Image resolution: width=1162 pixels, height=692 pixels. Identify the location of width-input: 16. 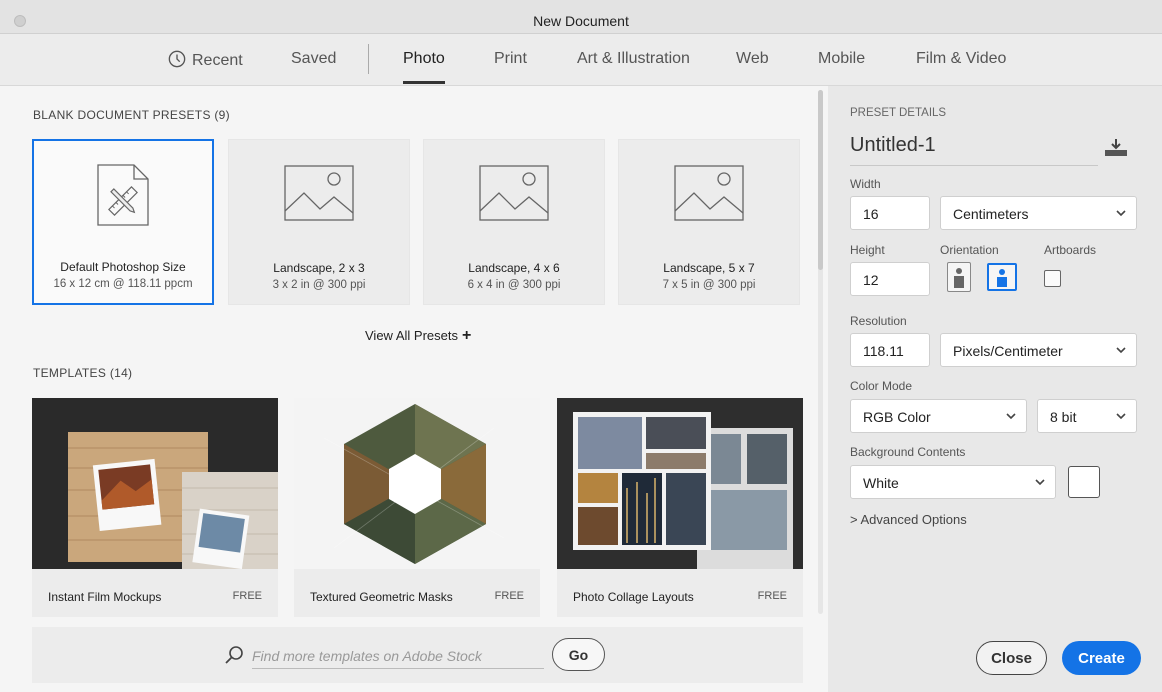
(890, 213).